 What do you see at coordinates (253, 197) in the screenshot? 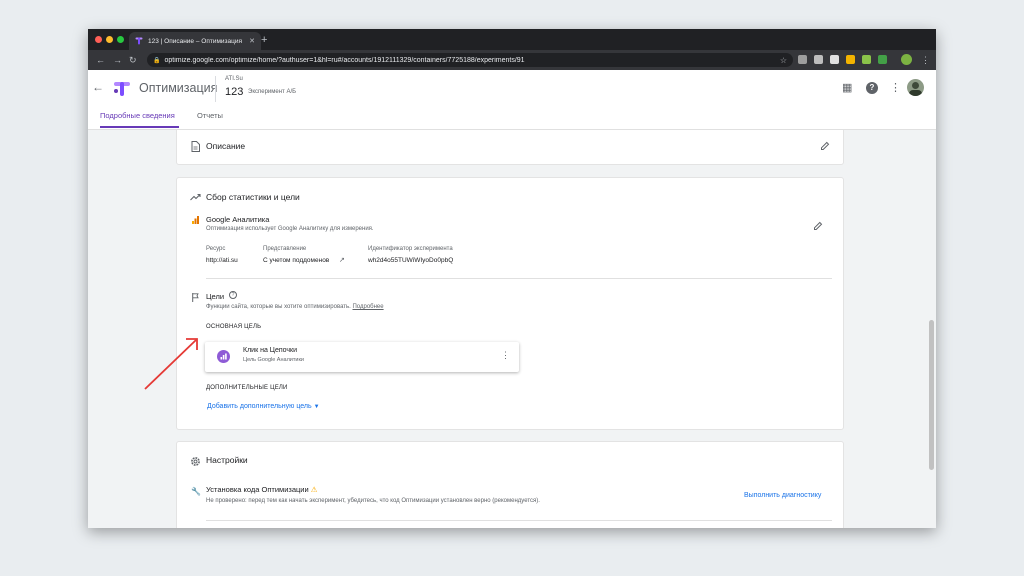
I see `stats-title: Сбор статистики и цели` at bounding box center [253, 197].